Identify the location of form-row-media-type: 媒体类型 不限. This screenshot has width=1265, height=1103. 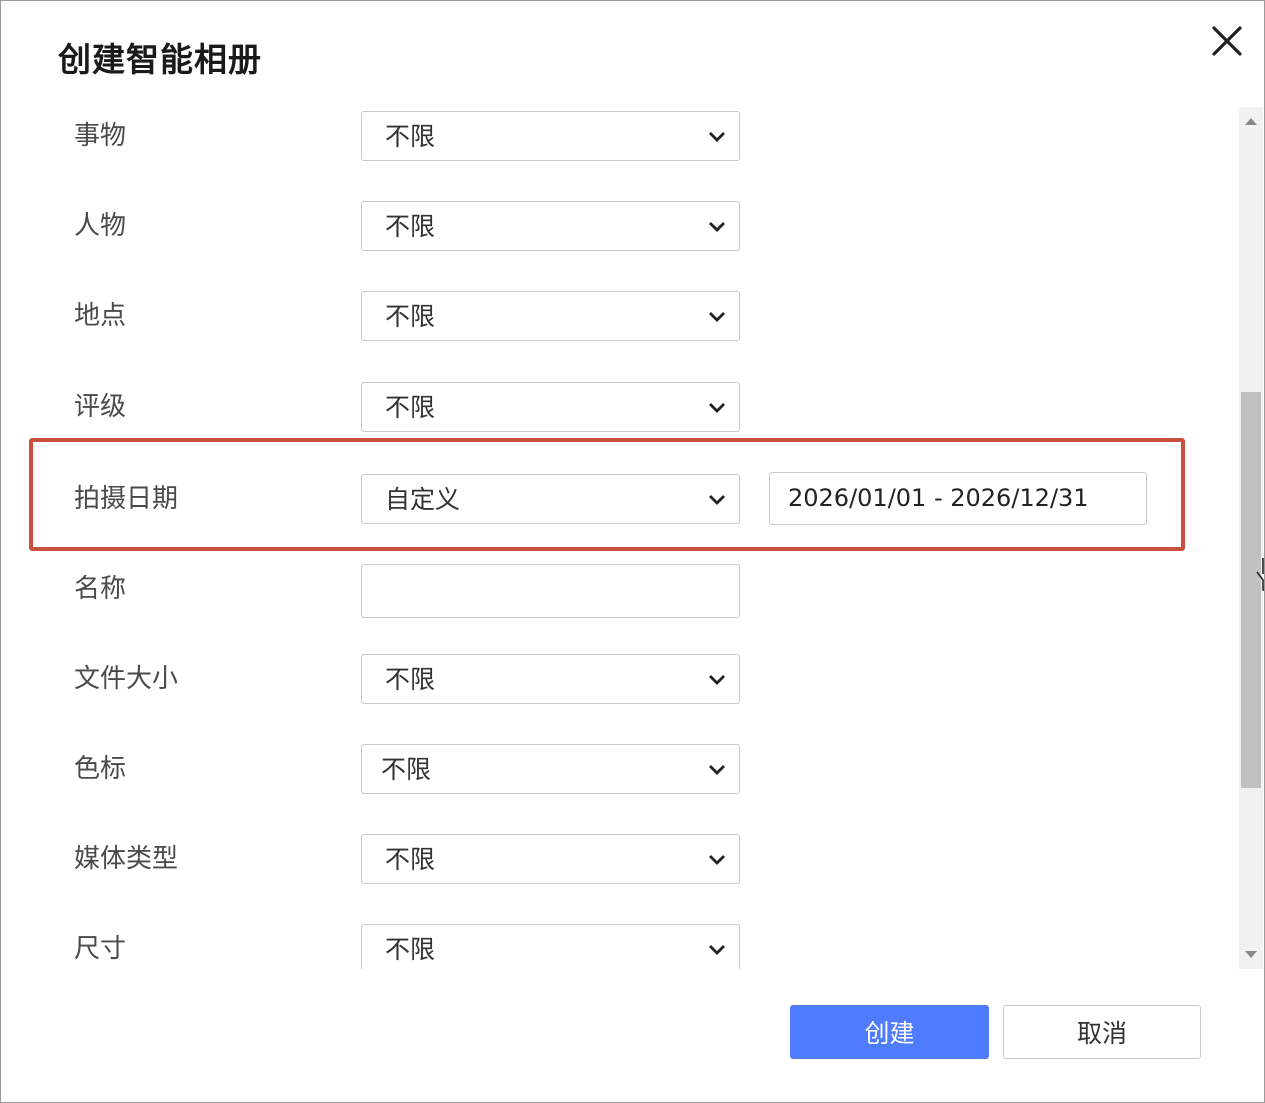
(620, 864).